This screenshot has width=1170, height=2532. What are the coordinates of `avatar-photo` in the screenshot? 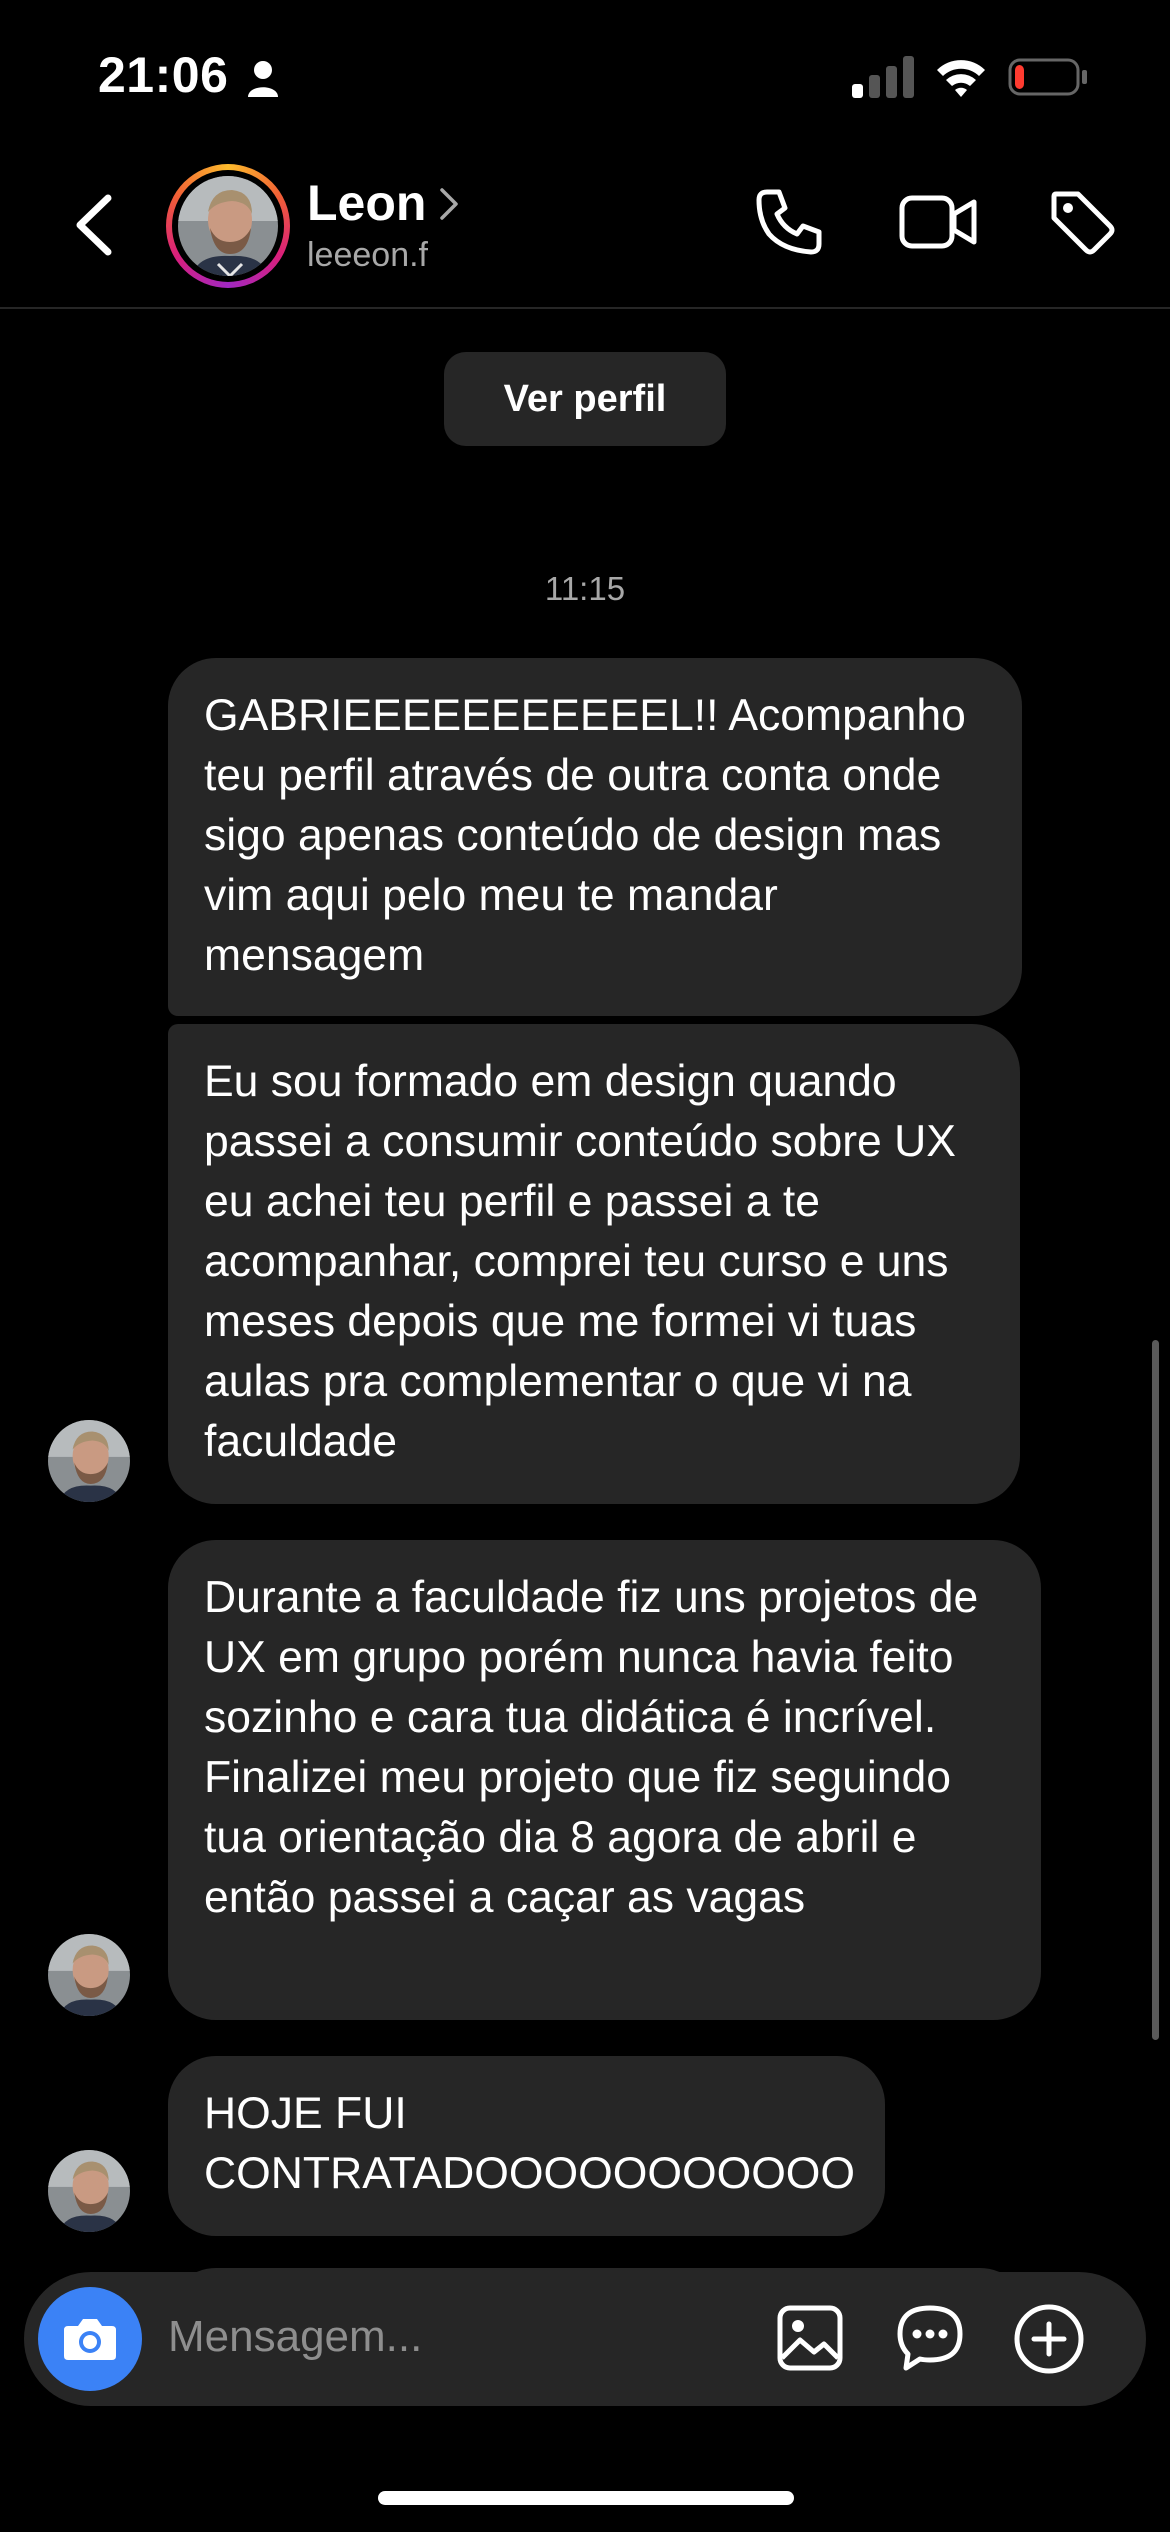 It's located at (228, 226).